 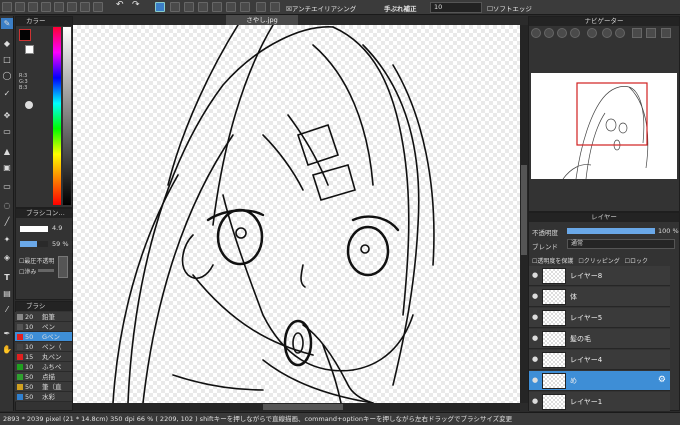 What do you see at coordinates (203, 7) in the screenshot?
I see `select-expand-icon` at bounding box center [203, 7].